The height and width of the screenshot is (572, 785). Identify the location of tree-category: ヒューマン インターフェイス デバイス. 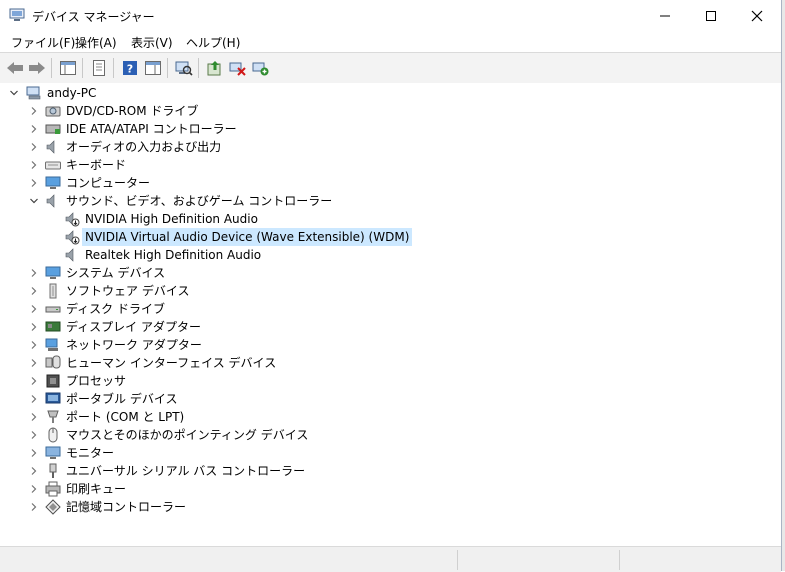
(390, 363).